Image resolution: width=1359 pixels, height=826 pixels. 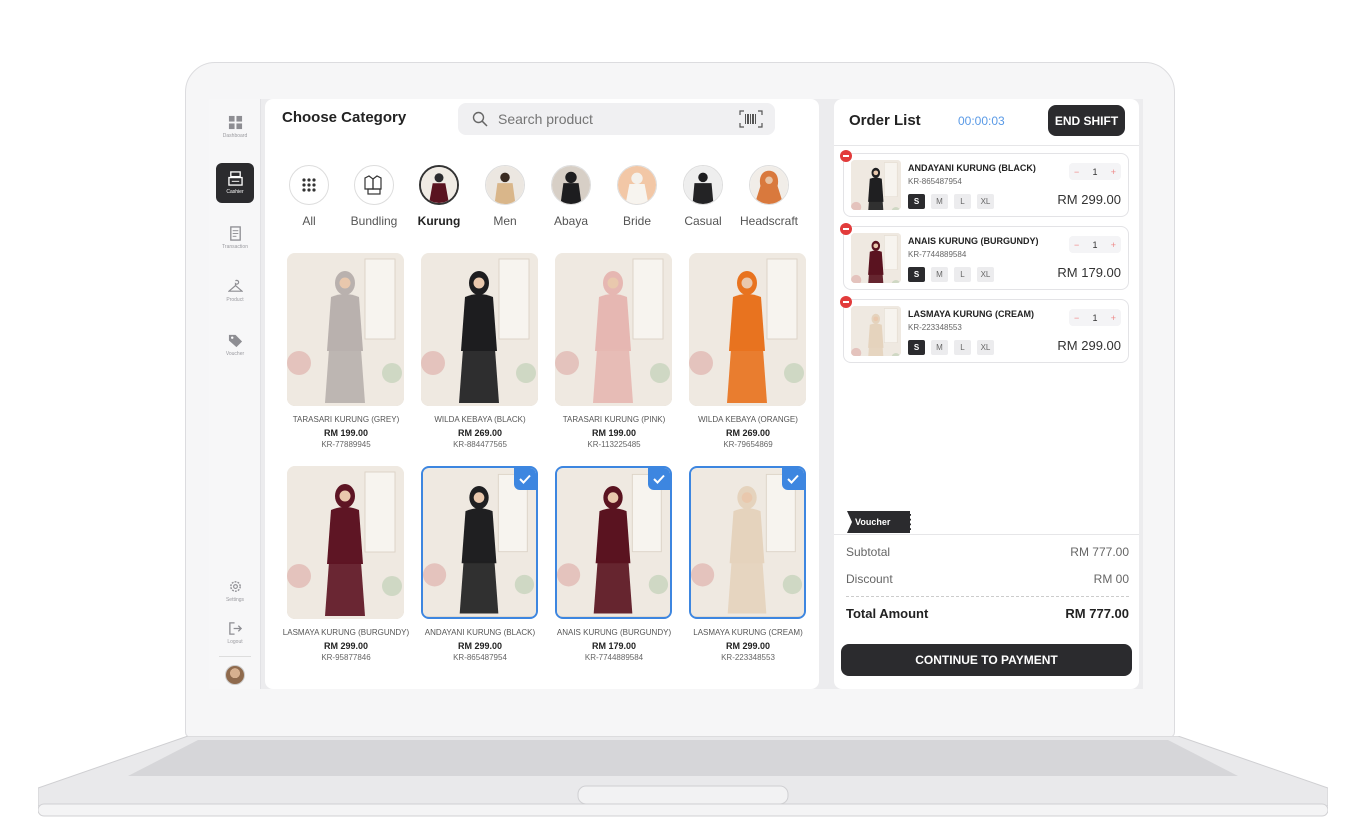 I want to click on subtotal-value: RM 777.00, so click(x=1099, y=552).